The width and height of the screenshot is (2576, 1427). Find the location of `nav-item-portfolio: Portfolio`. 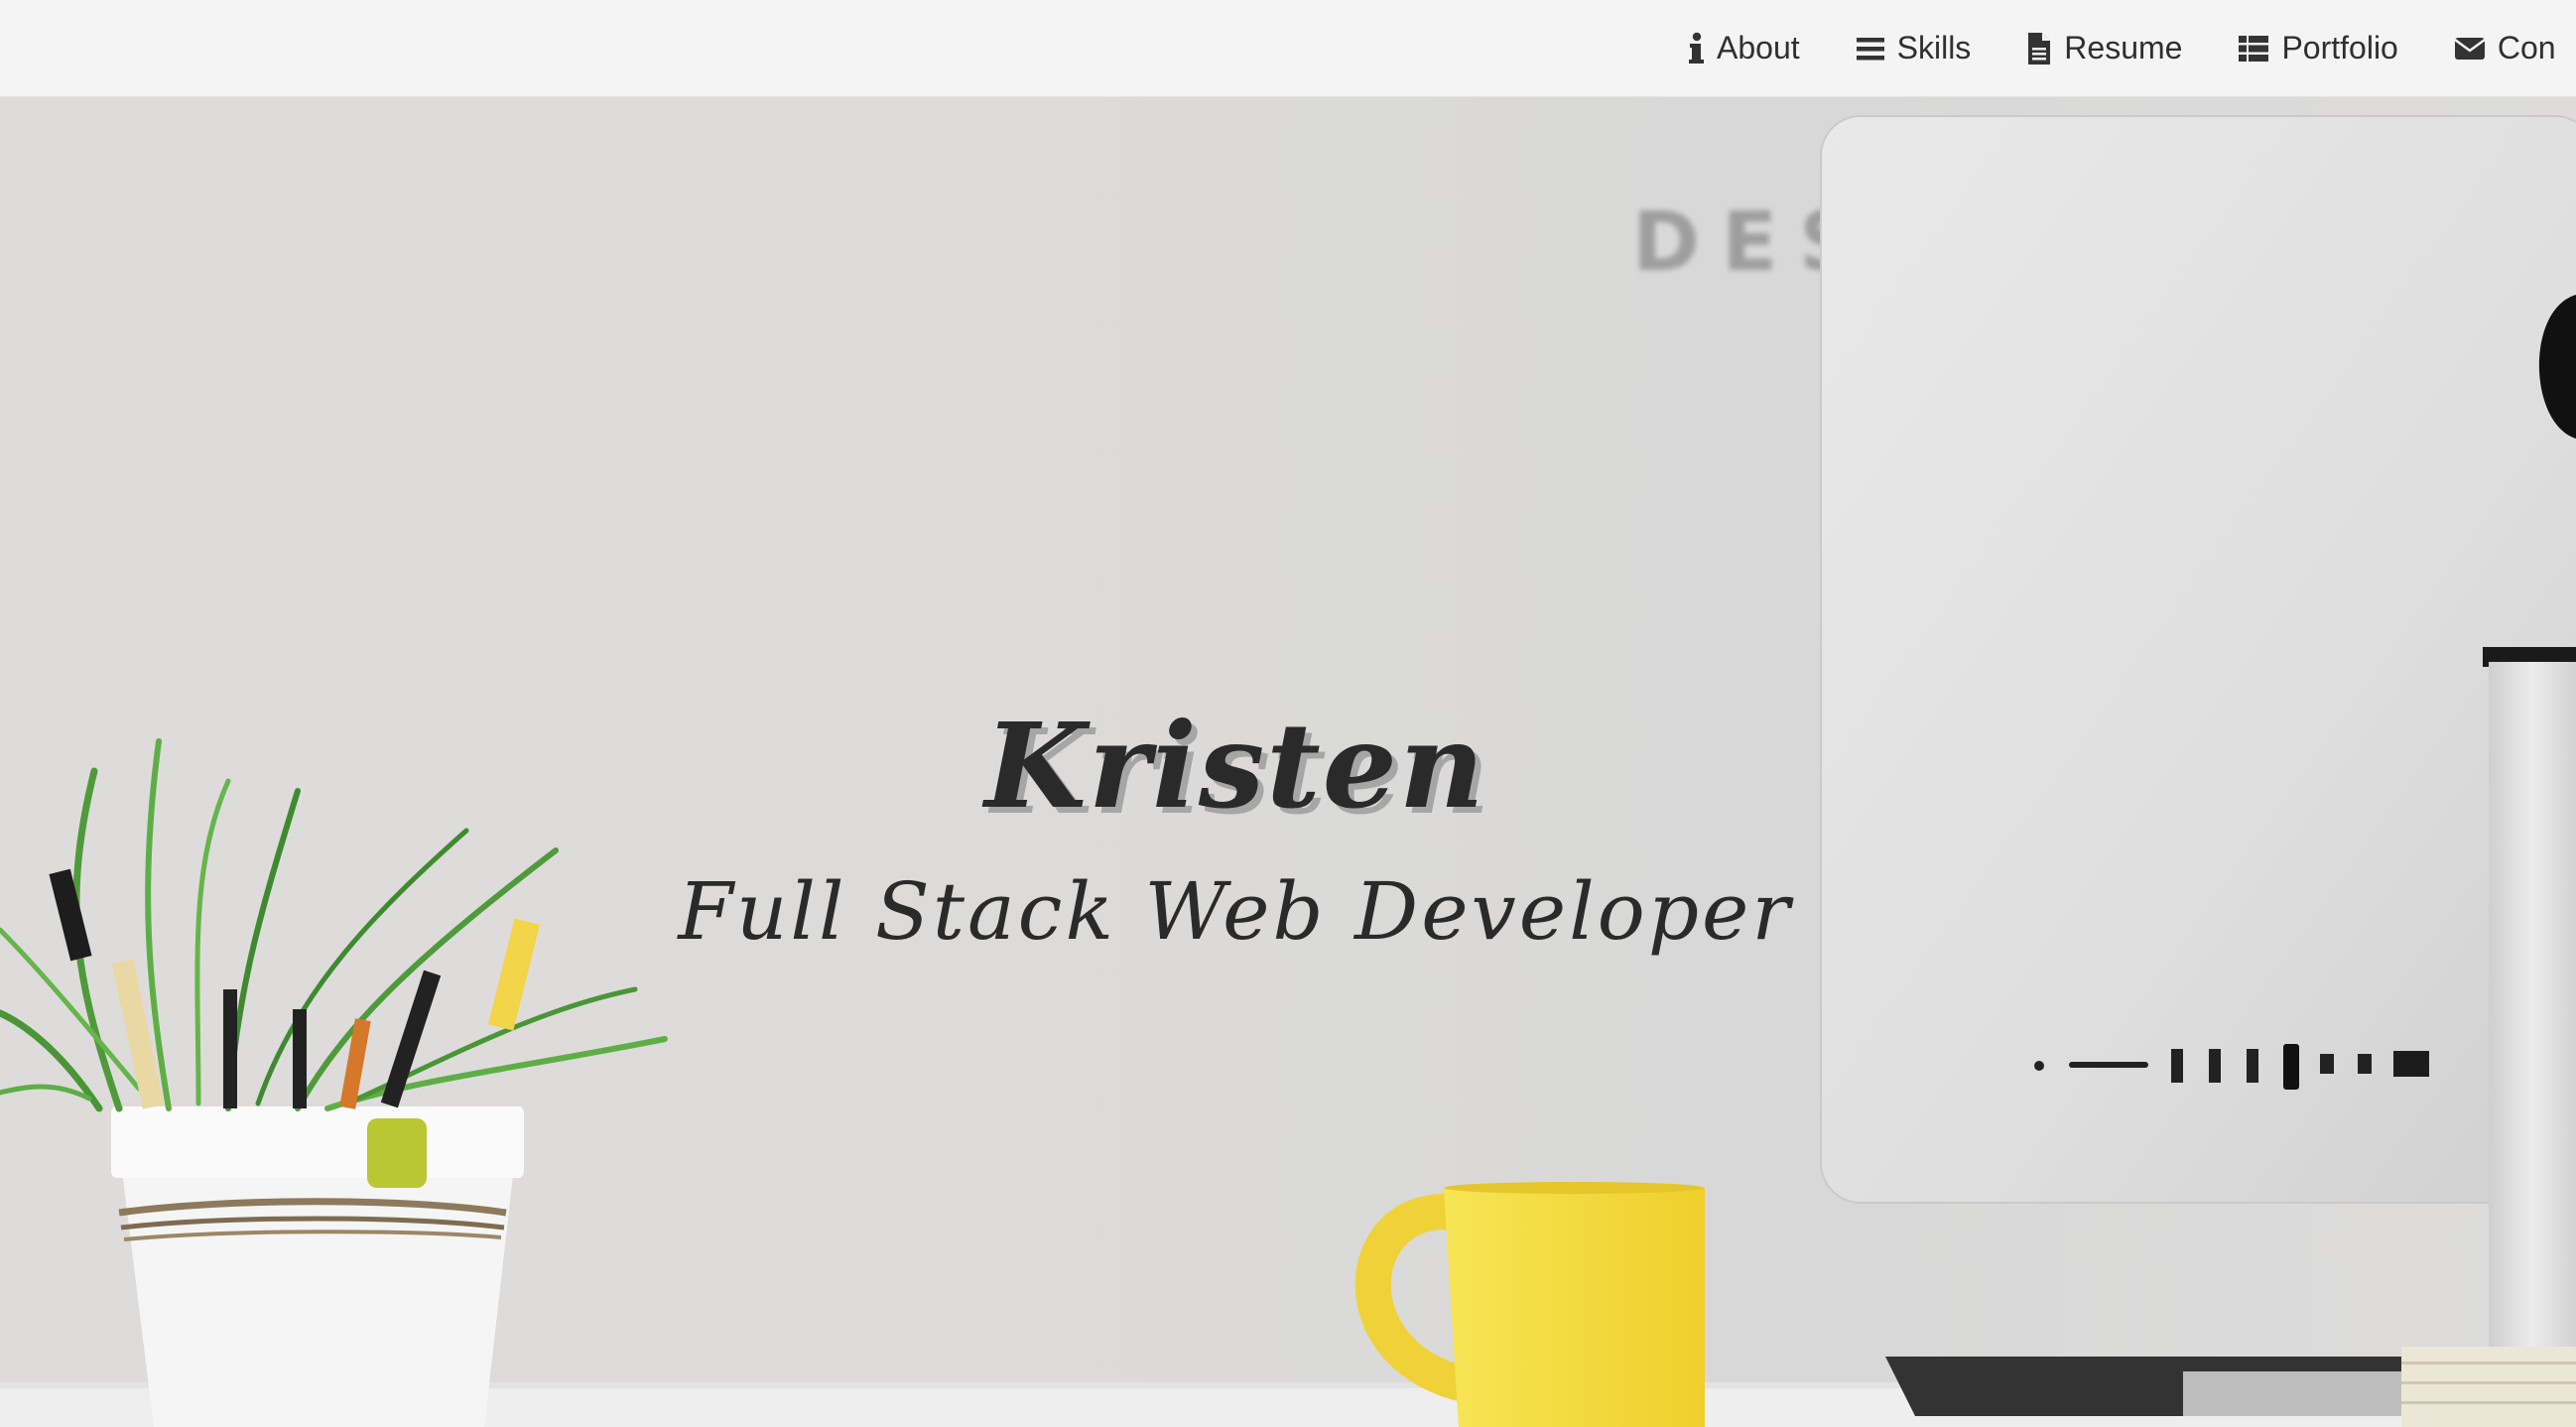

nav-item-portfolio: Portfolio is located at coordinates (2318, 48).